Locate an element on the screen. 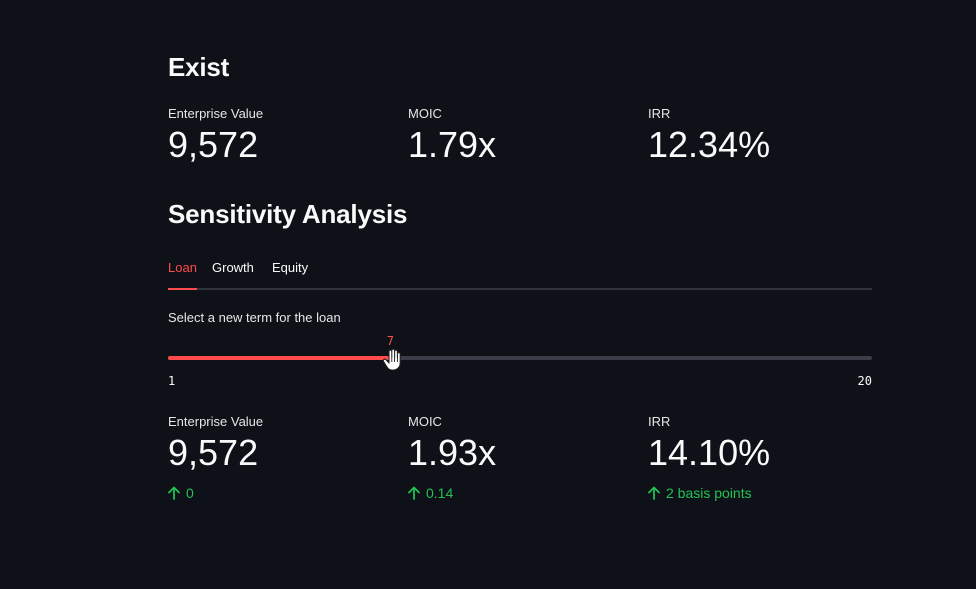  hand-cursor-icon is located at coordinates (392, 359).